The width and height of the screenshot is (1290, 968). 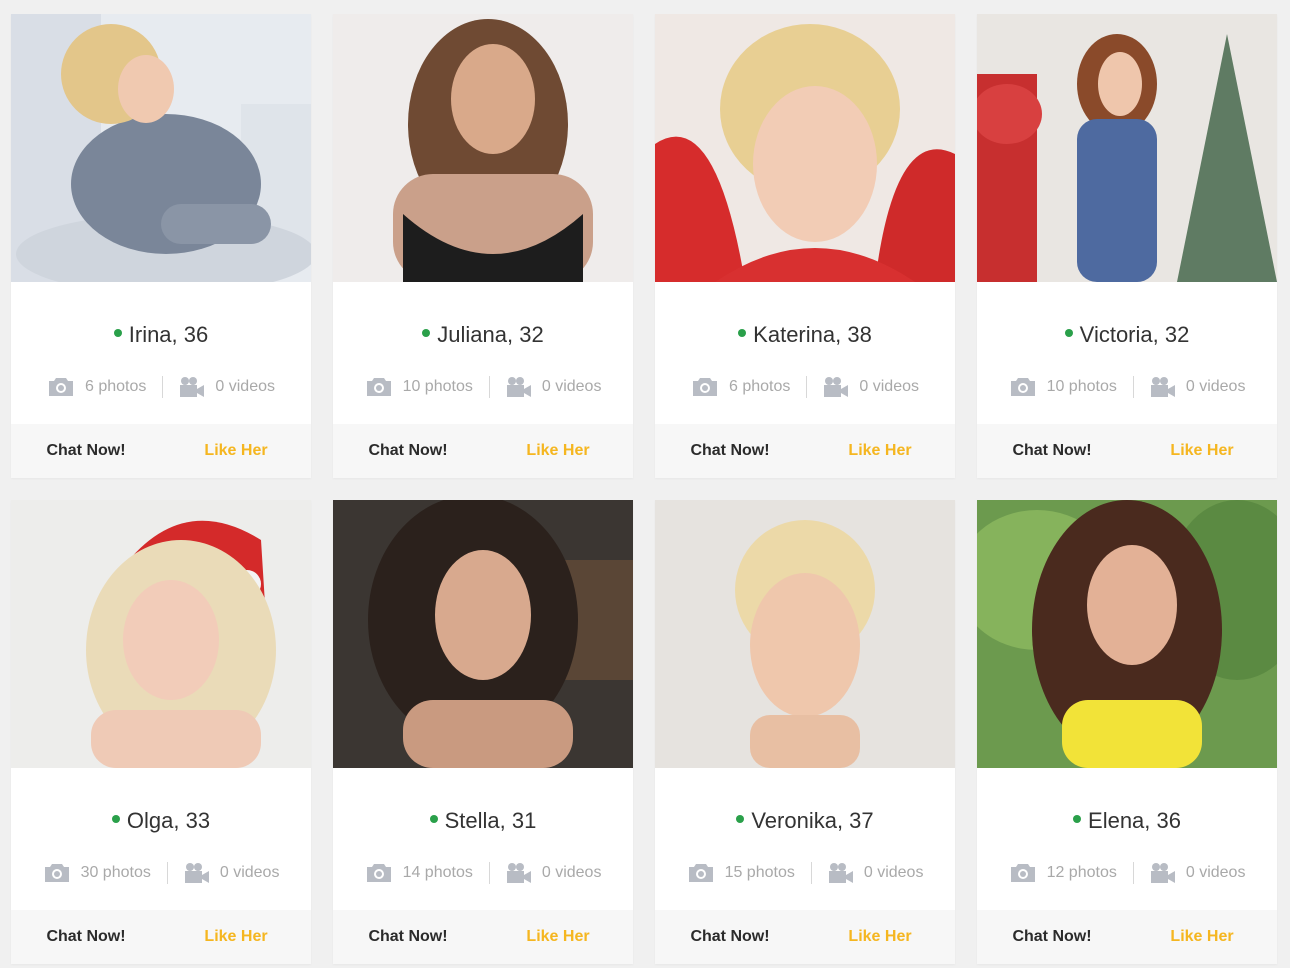 I want to click on profile-name: Irina, 36, so click(x=161, y=335).